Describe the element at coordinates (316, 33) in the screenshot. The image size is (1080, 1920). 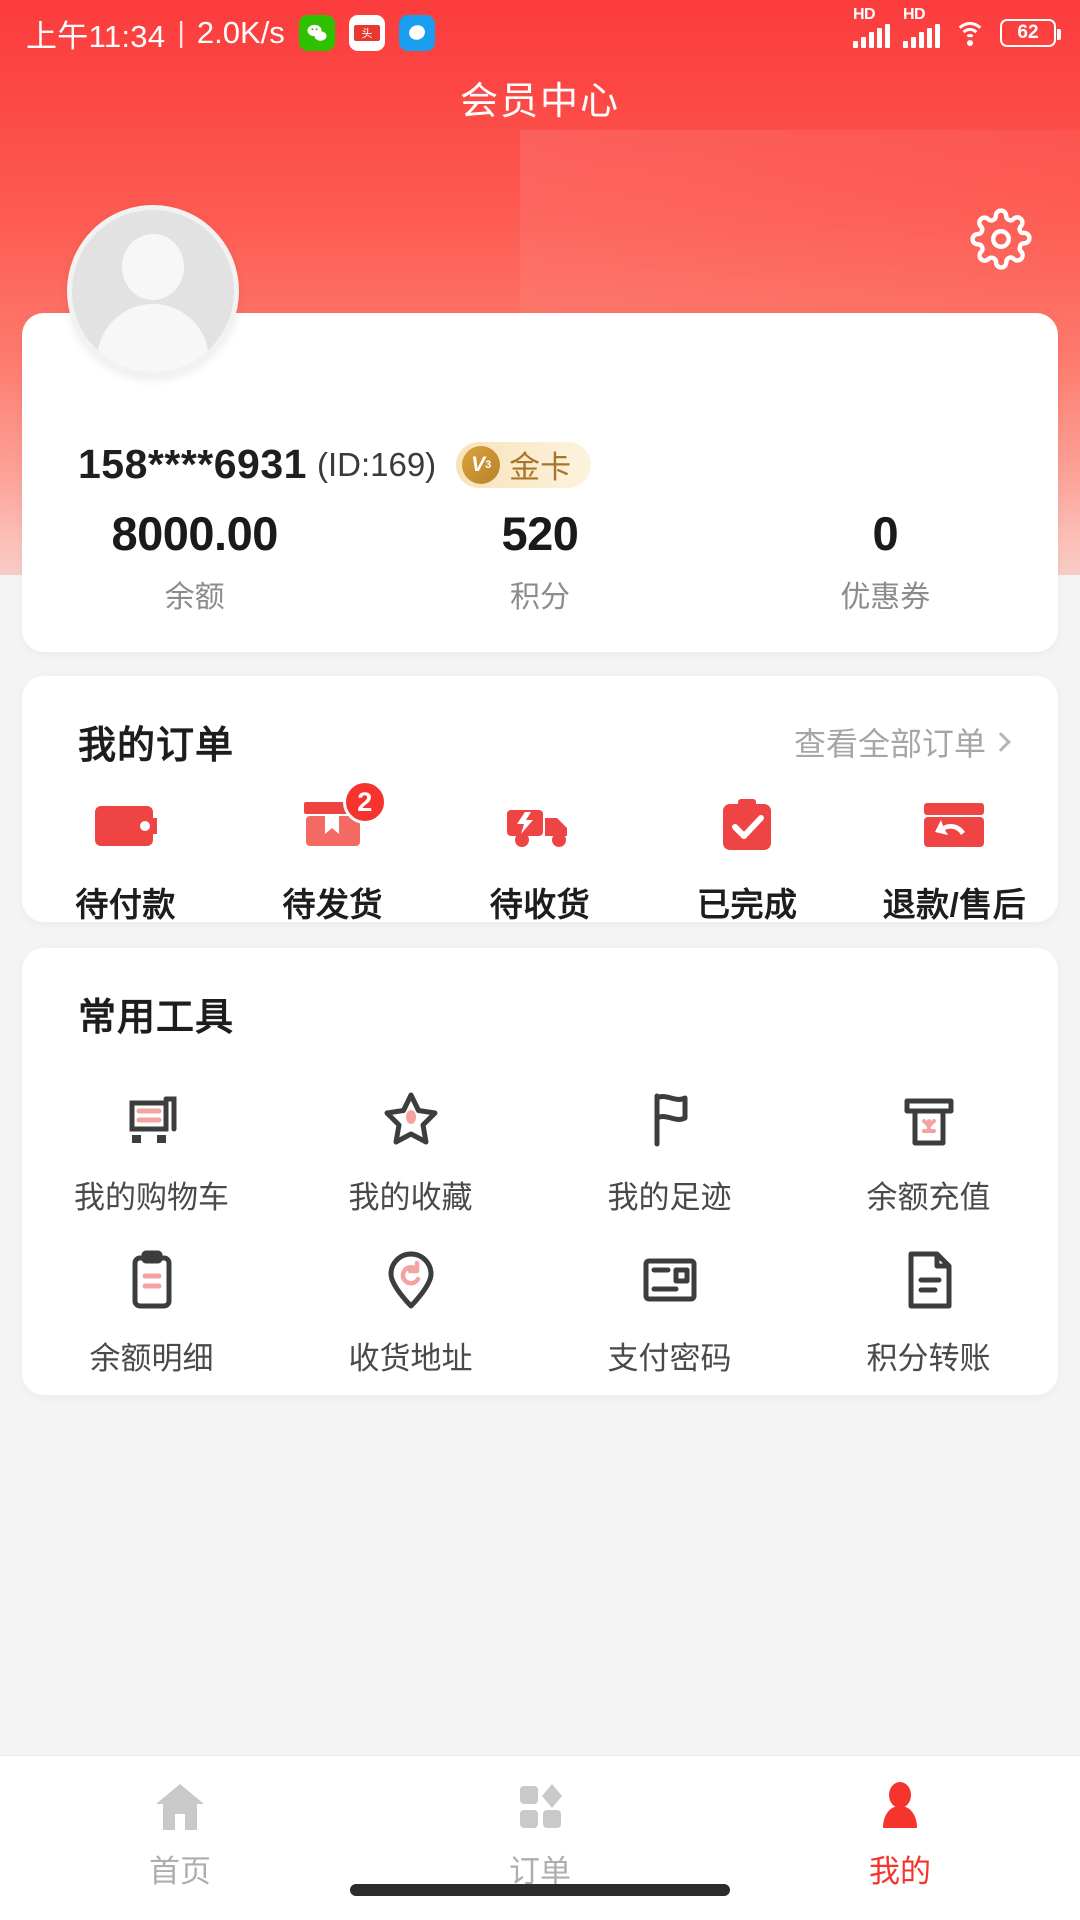
I see `wechat-icon` at that location.